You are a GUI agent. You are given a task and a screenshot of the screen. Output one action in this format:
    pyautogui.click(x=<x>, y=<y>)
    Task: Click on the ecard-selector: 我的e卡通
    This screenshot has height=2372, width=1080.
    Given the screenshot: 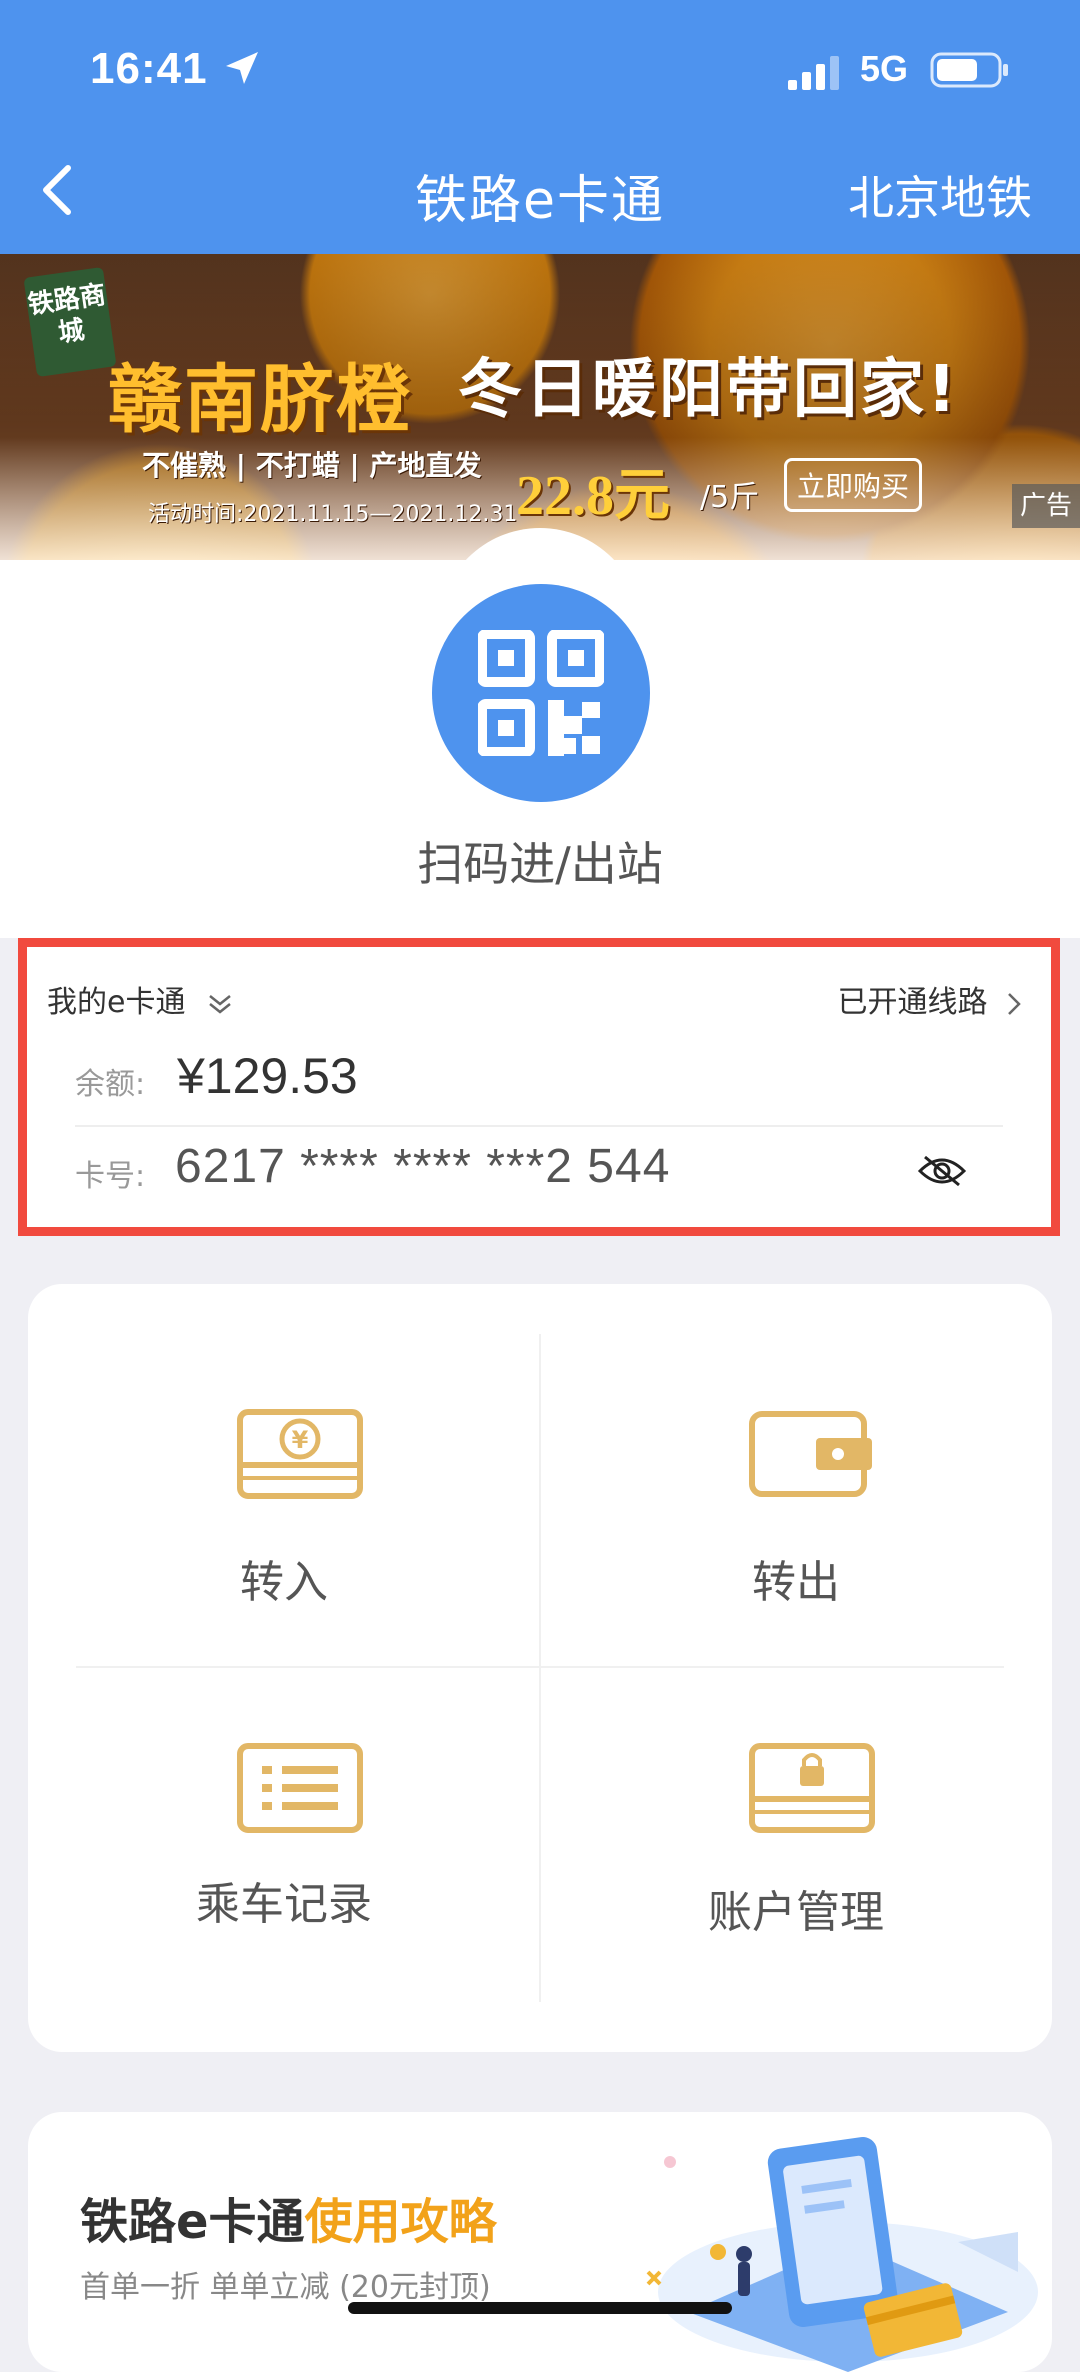 What is the action you would take?
    pyautogui.click(x=140, y=999)
    